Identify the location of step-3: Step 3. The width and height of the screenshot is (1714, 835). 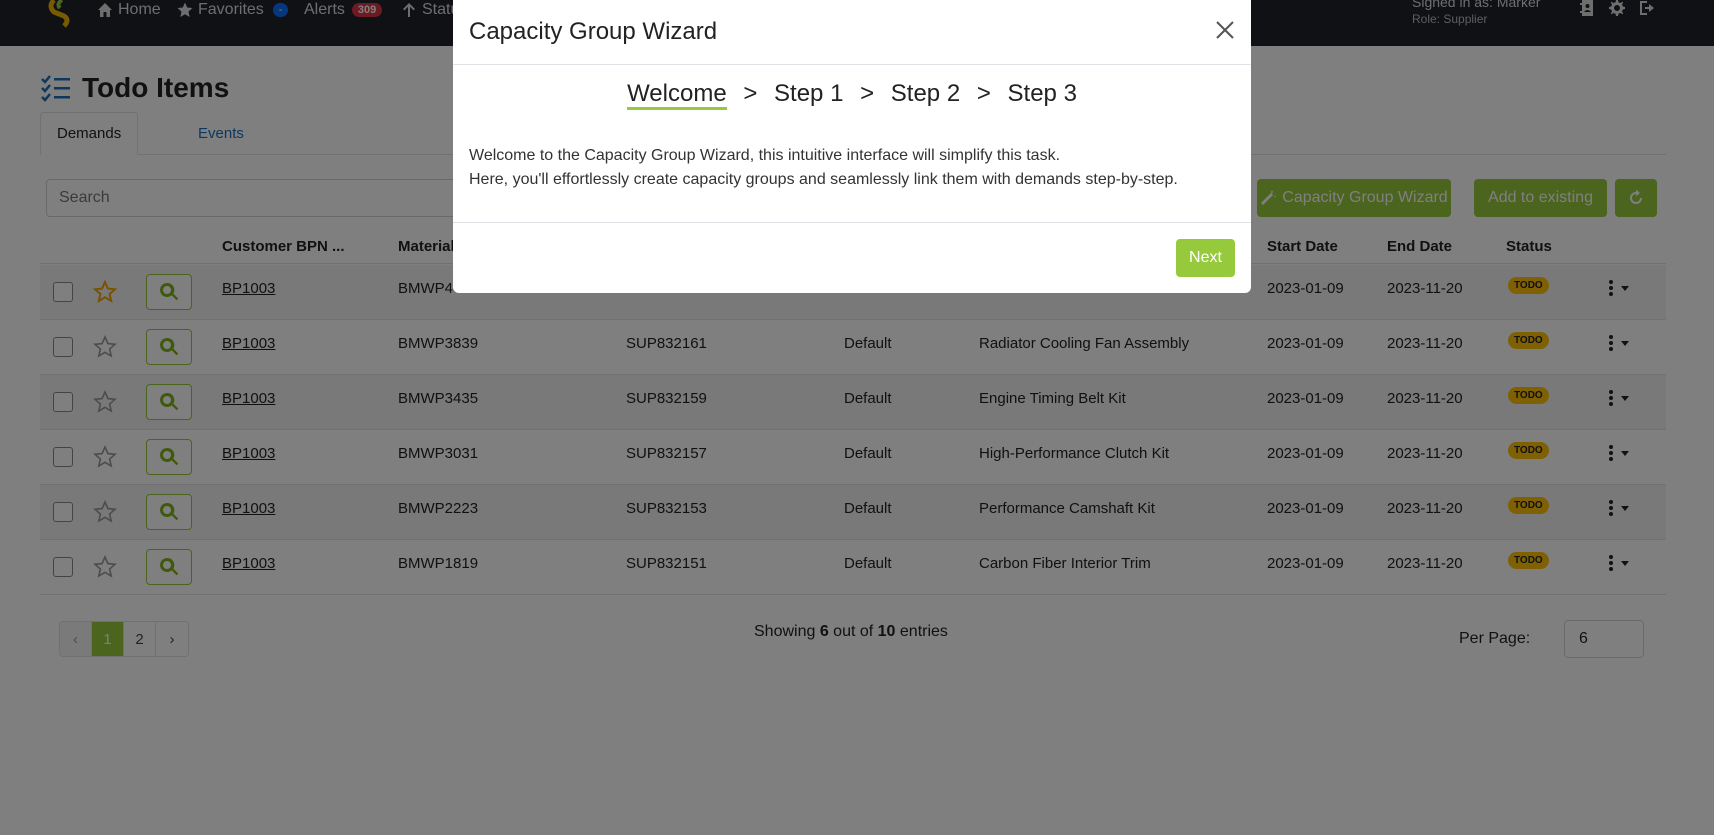
(1042, 93).